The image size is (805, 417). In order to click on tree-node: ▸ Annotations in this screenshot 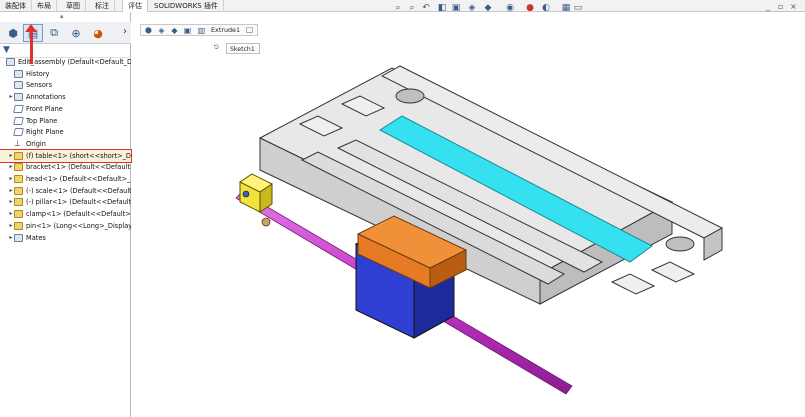, I will do `click(65, 97)`.